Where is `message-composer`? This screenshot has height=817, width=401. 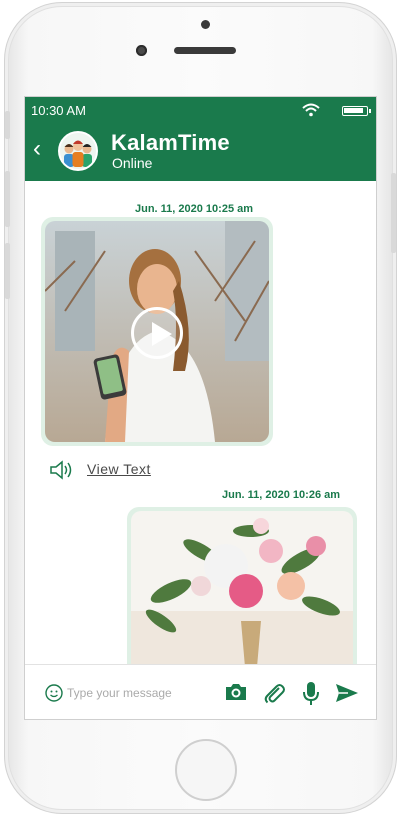
message-composer is located at coordinates (200, 691).